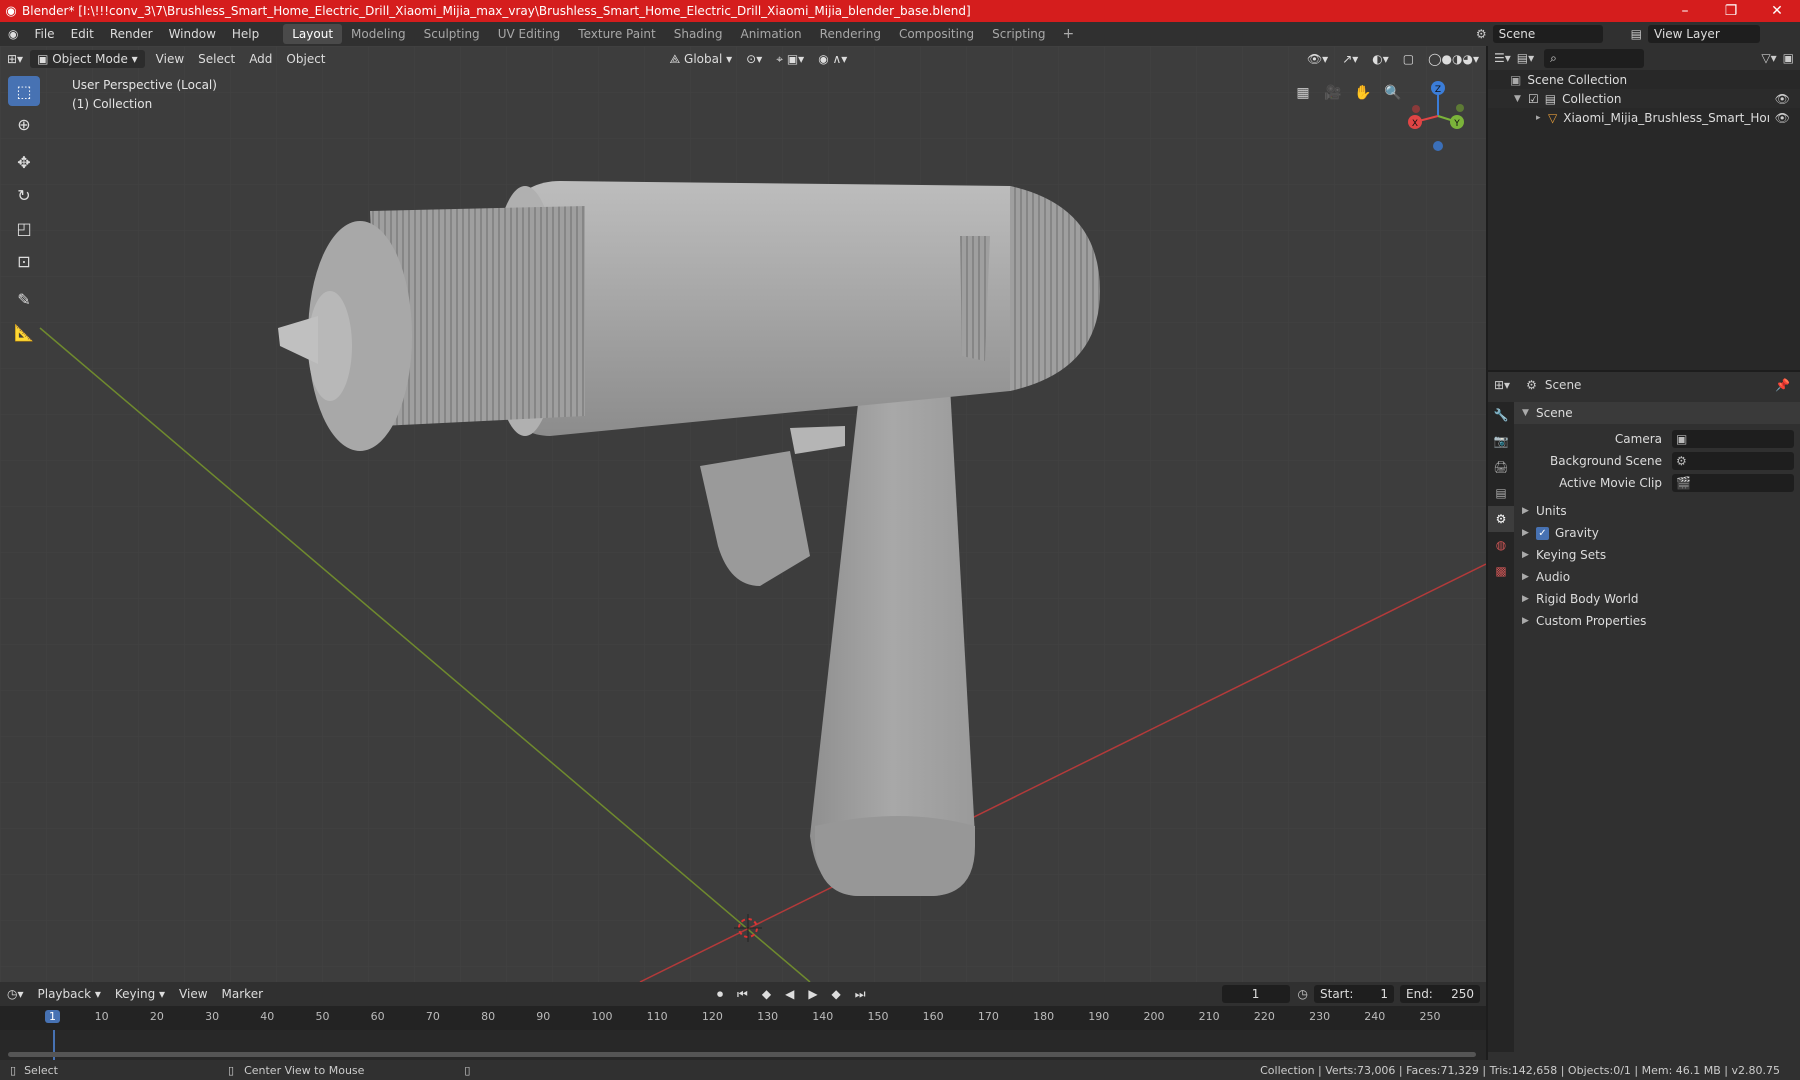  I want to click on rotate-tool-icon: ↻, so click(24, 195).